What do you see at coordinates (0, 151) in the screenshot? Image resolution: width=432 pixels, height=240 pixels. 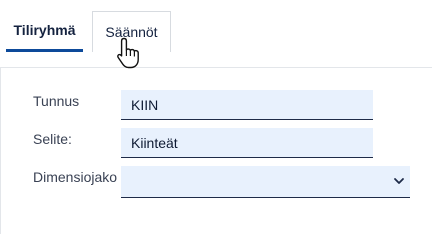 I see `form-divider` at bounding box center [0, 151].